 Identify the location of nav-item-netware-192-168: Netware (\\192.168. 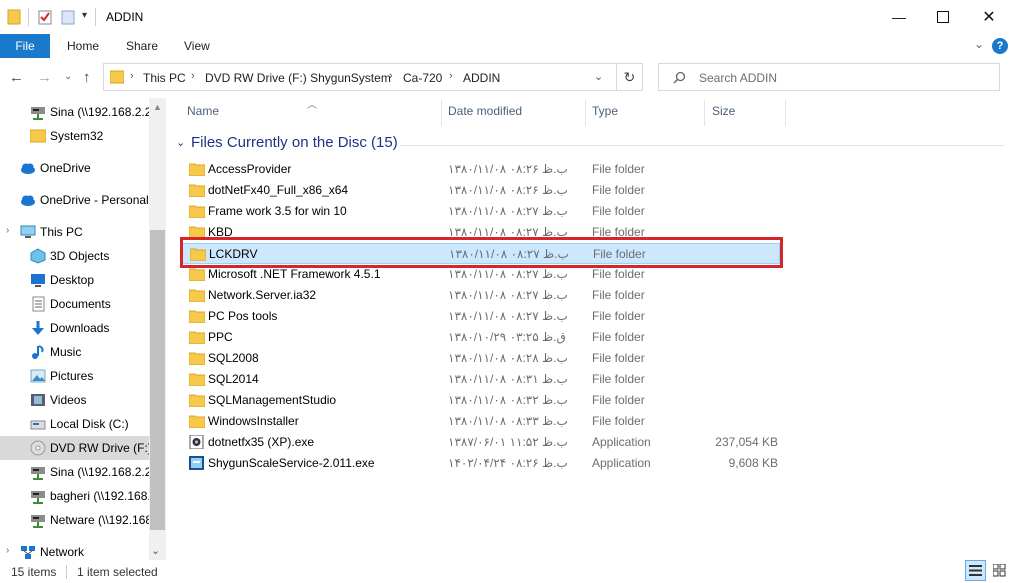
(75, 520).